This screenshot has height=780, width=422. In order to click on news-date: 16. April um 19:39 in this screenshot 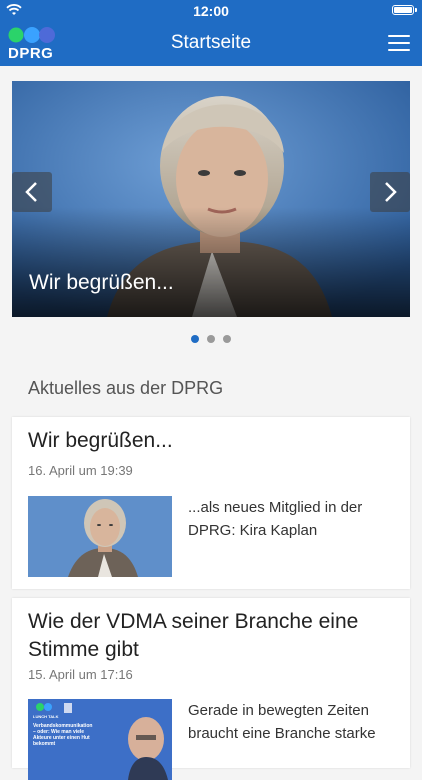, I will do `click(80, 470)`.